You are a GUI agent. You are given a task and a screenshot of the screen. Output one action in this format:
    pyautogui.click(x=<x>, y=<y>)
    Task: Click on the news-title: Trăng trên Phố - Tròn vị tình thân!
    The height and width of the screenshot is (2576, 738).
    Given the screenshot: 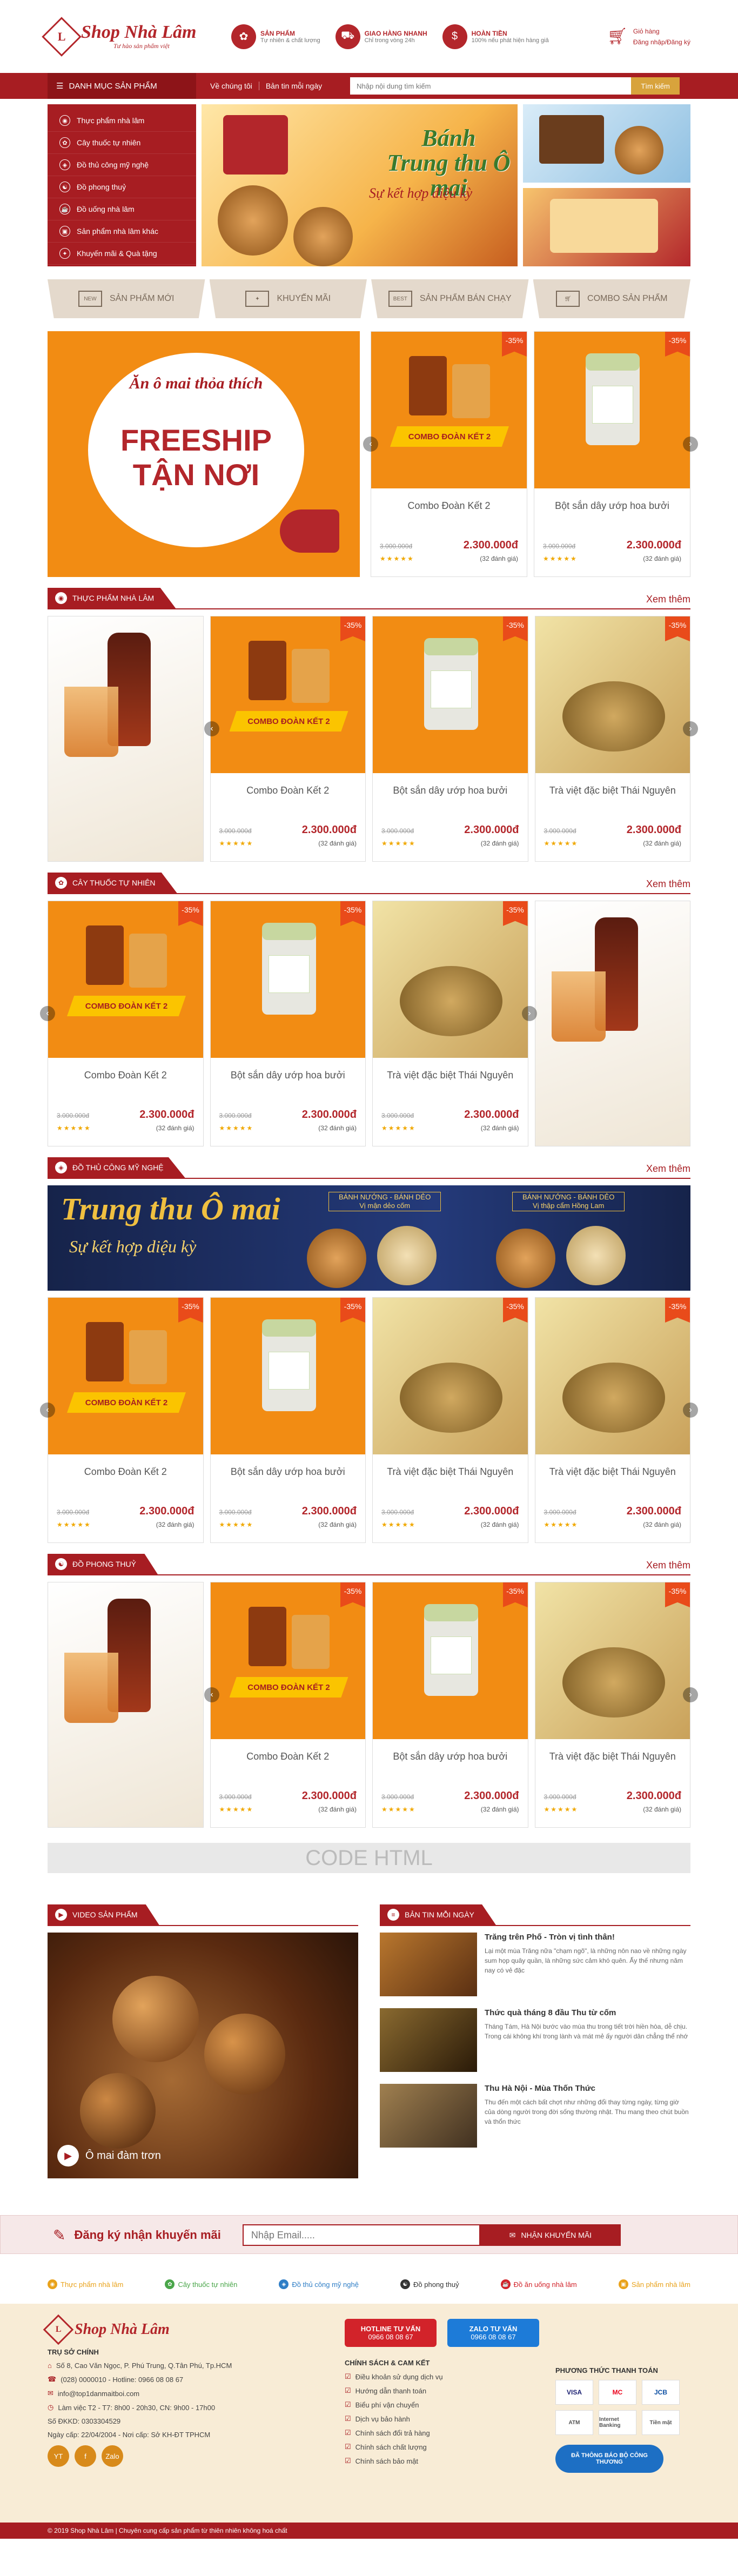 What is the action you would take?
    pyautogui.click(x=587, y=1938)
    